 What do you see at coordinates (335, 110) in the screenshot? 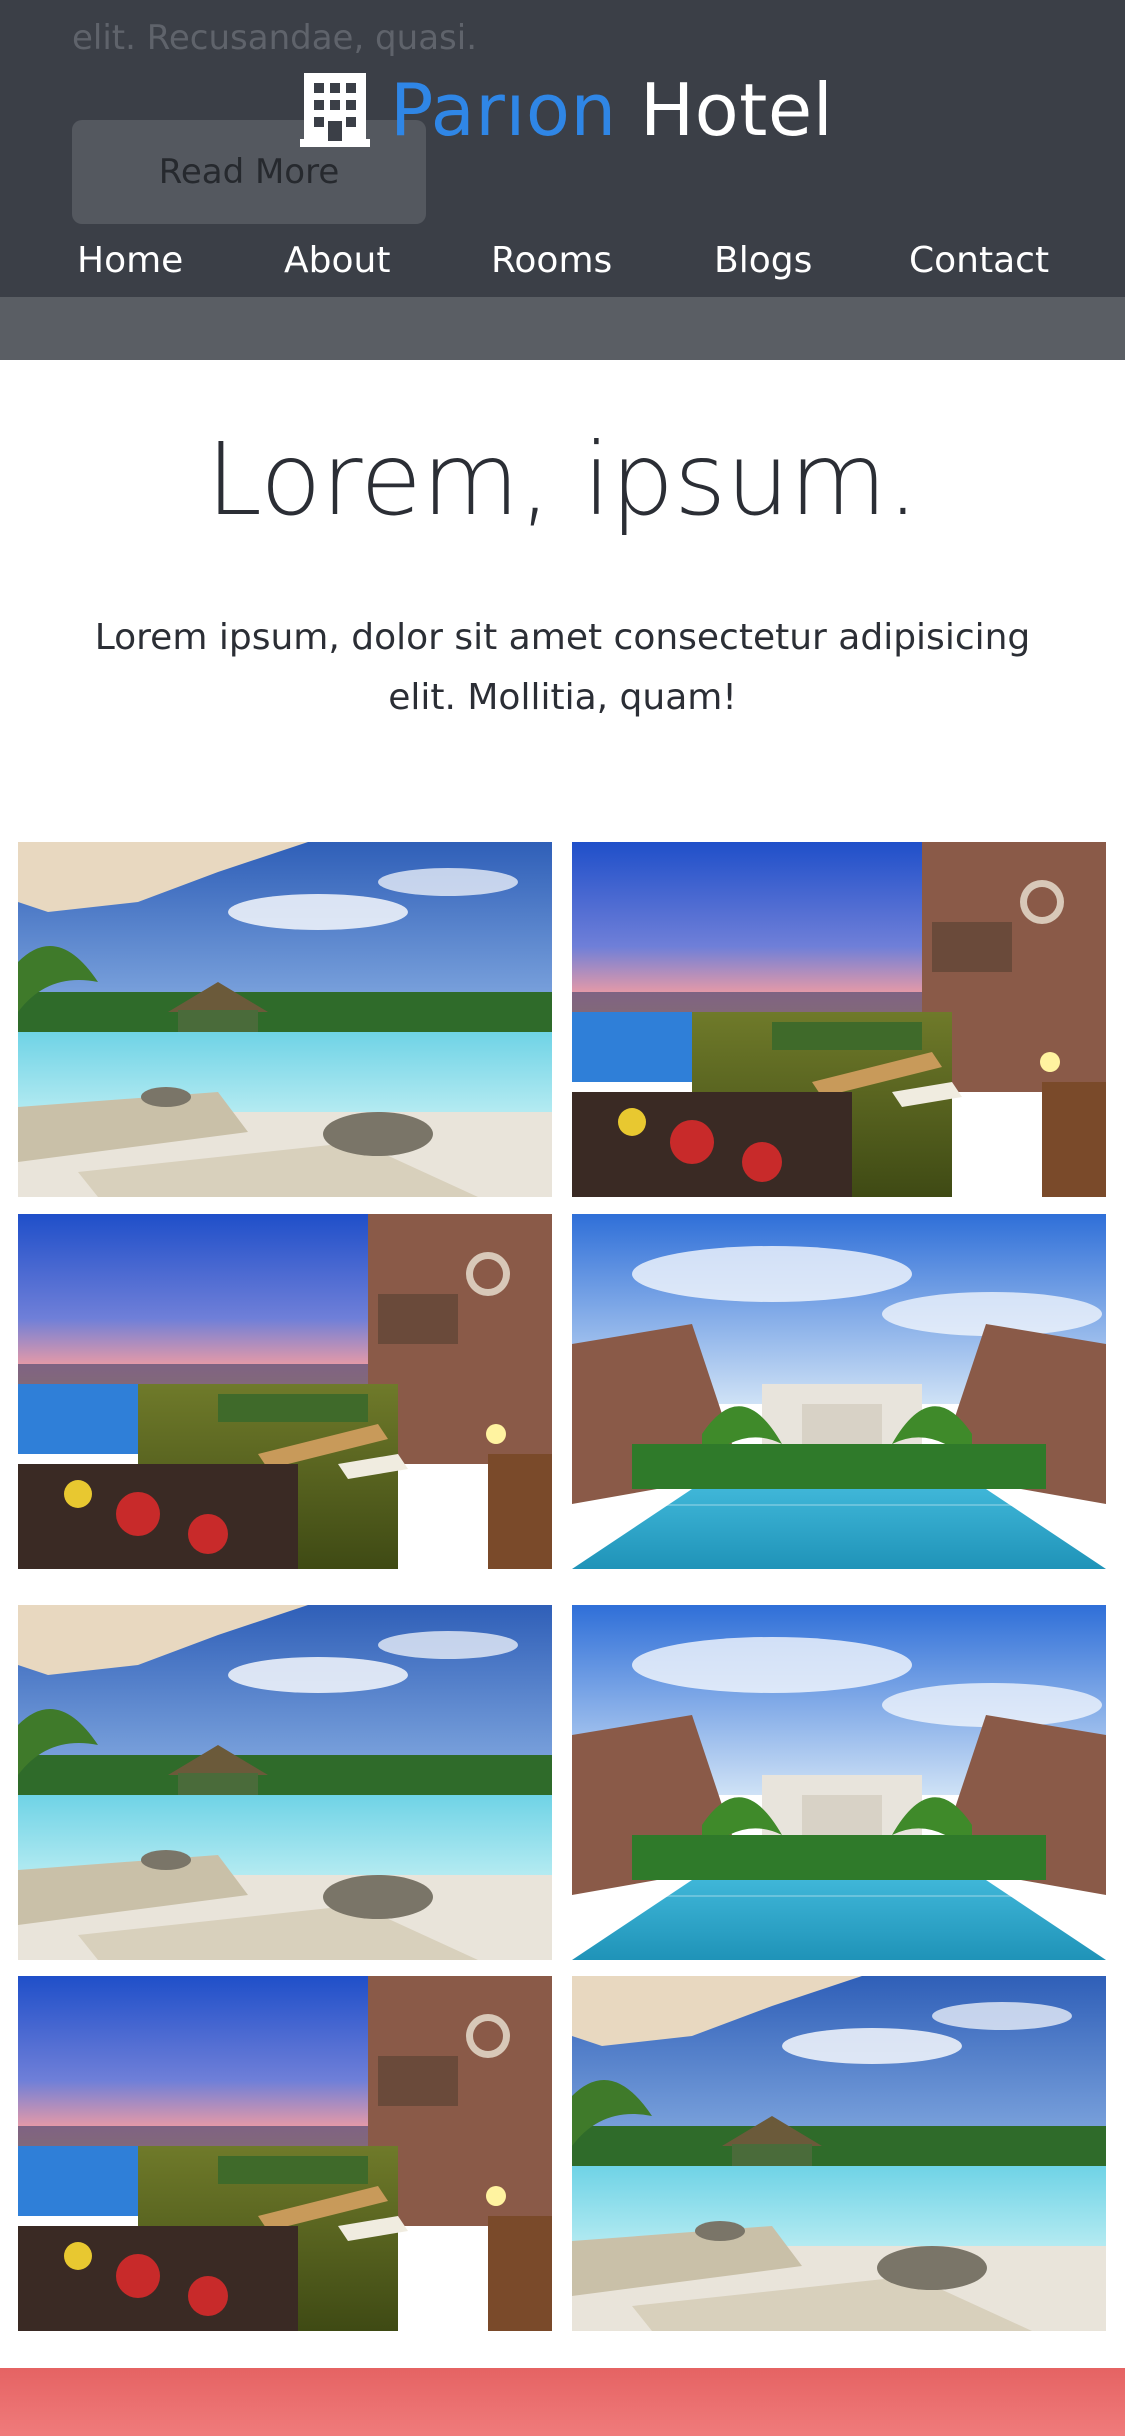
I see `building-icon` at bounding box center [335, 110].